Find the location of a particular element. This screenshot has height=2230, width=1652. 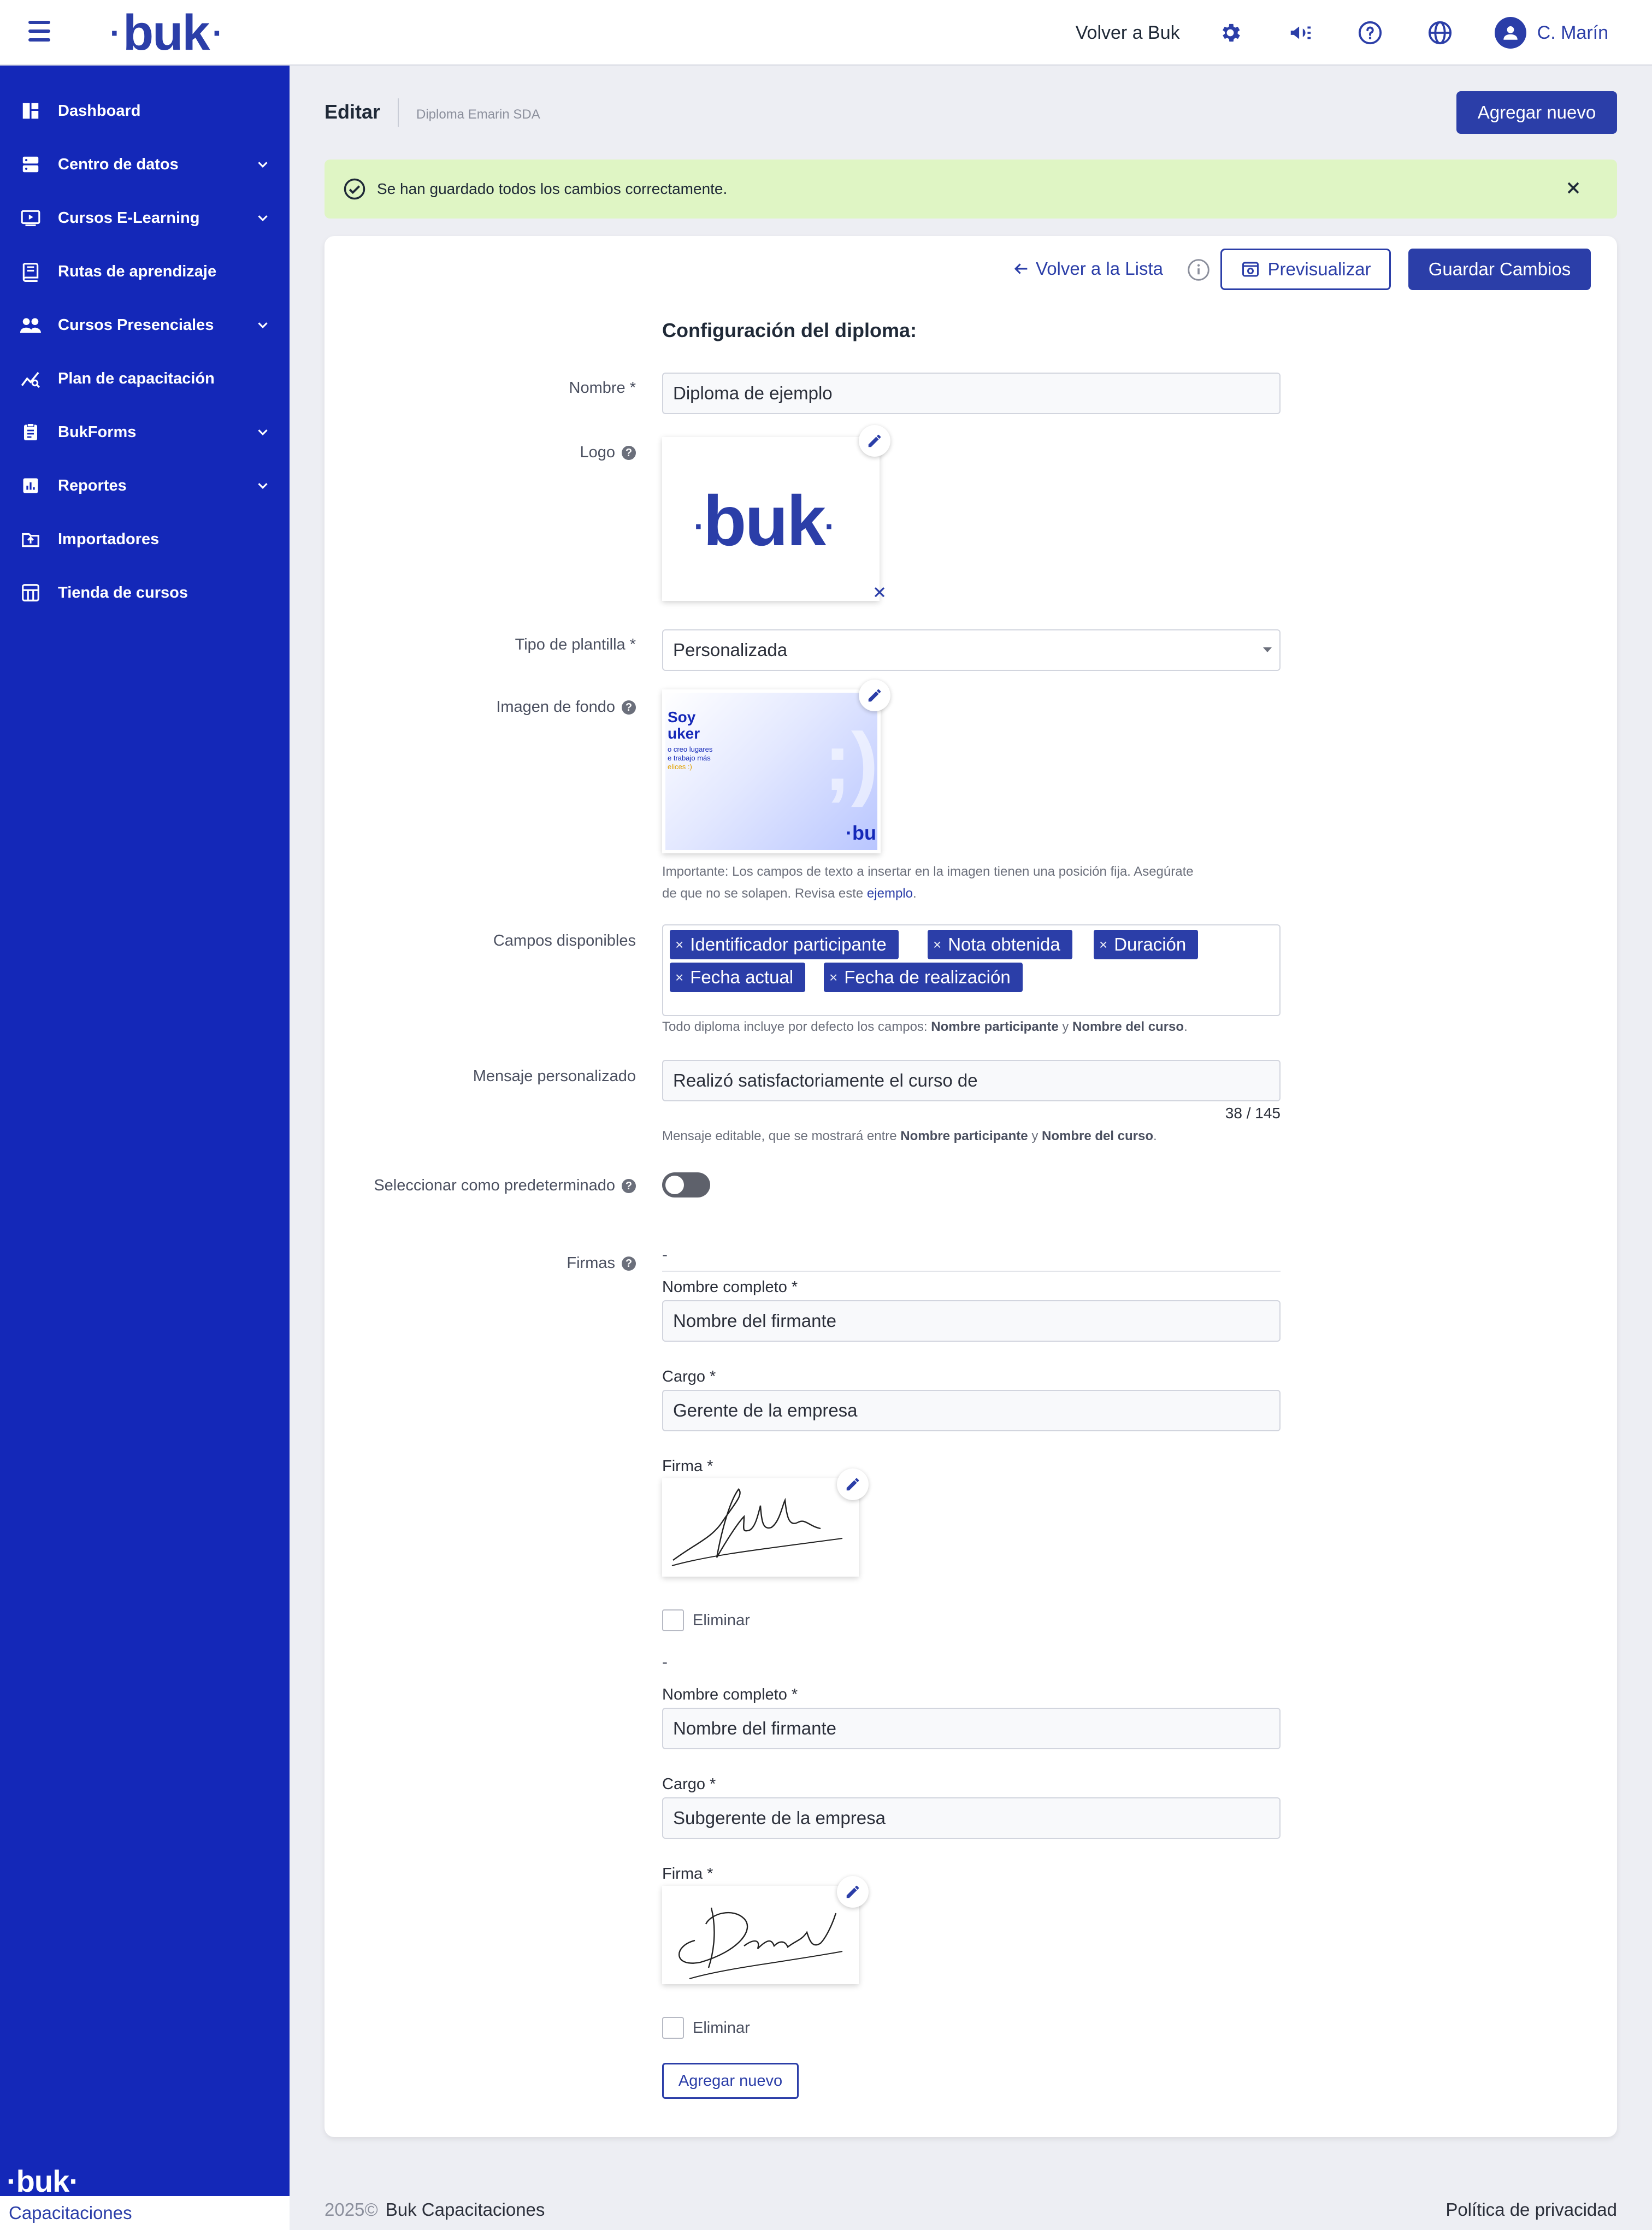

sidebar-item-cursos-presenciales: Cursos Presenciales is located at coordinates (145, 325).